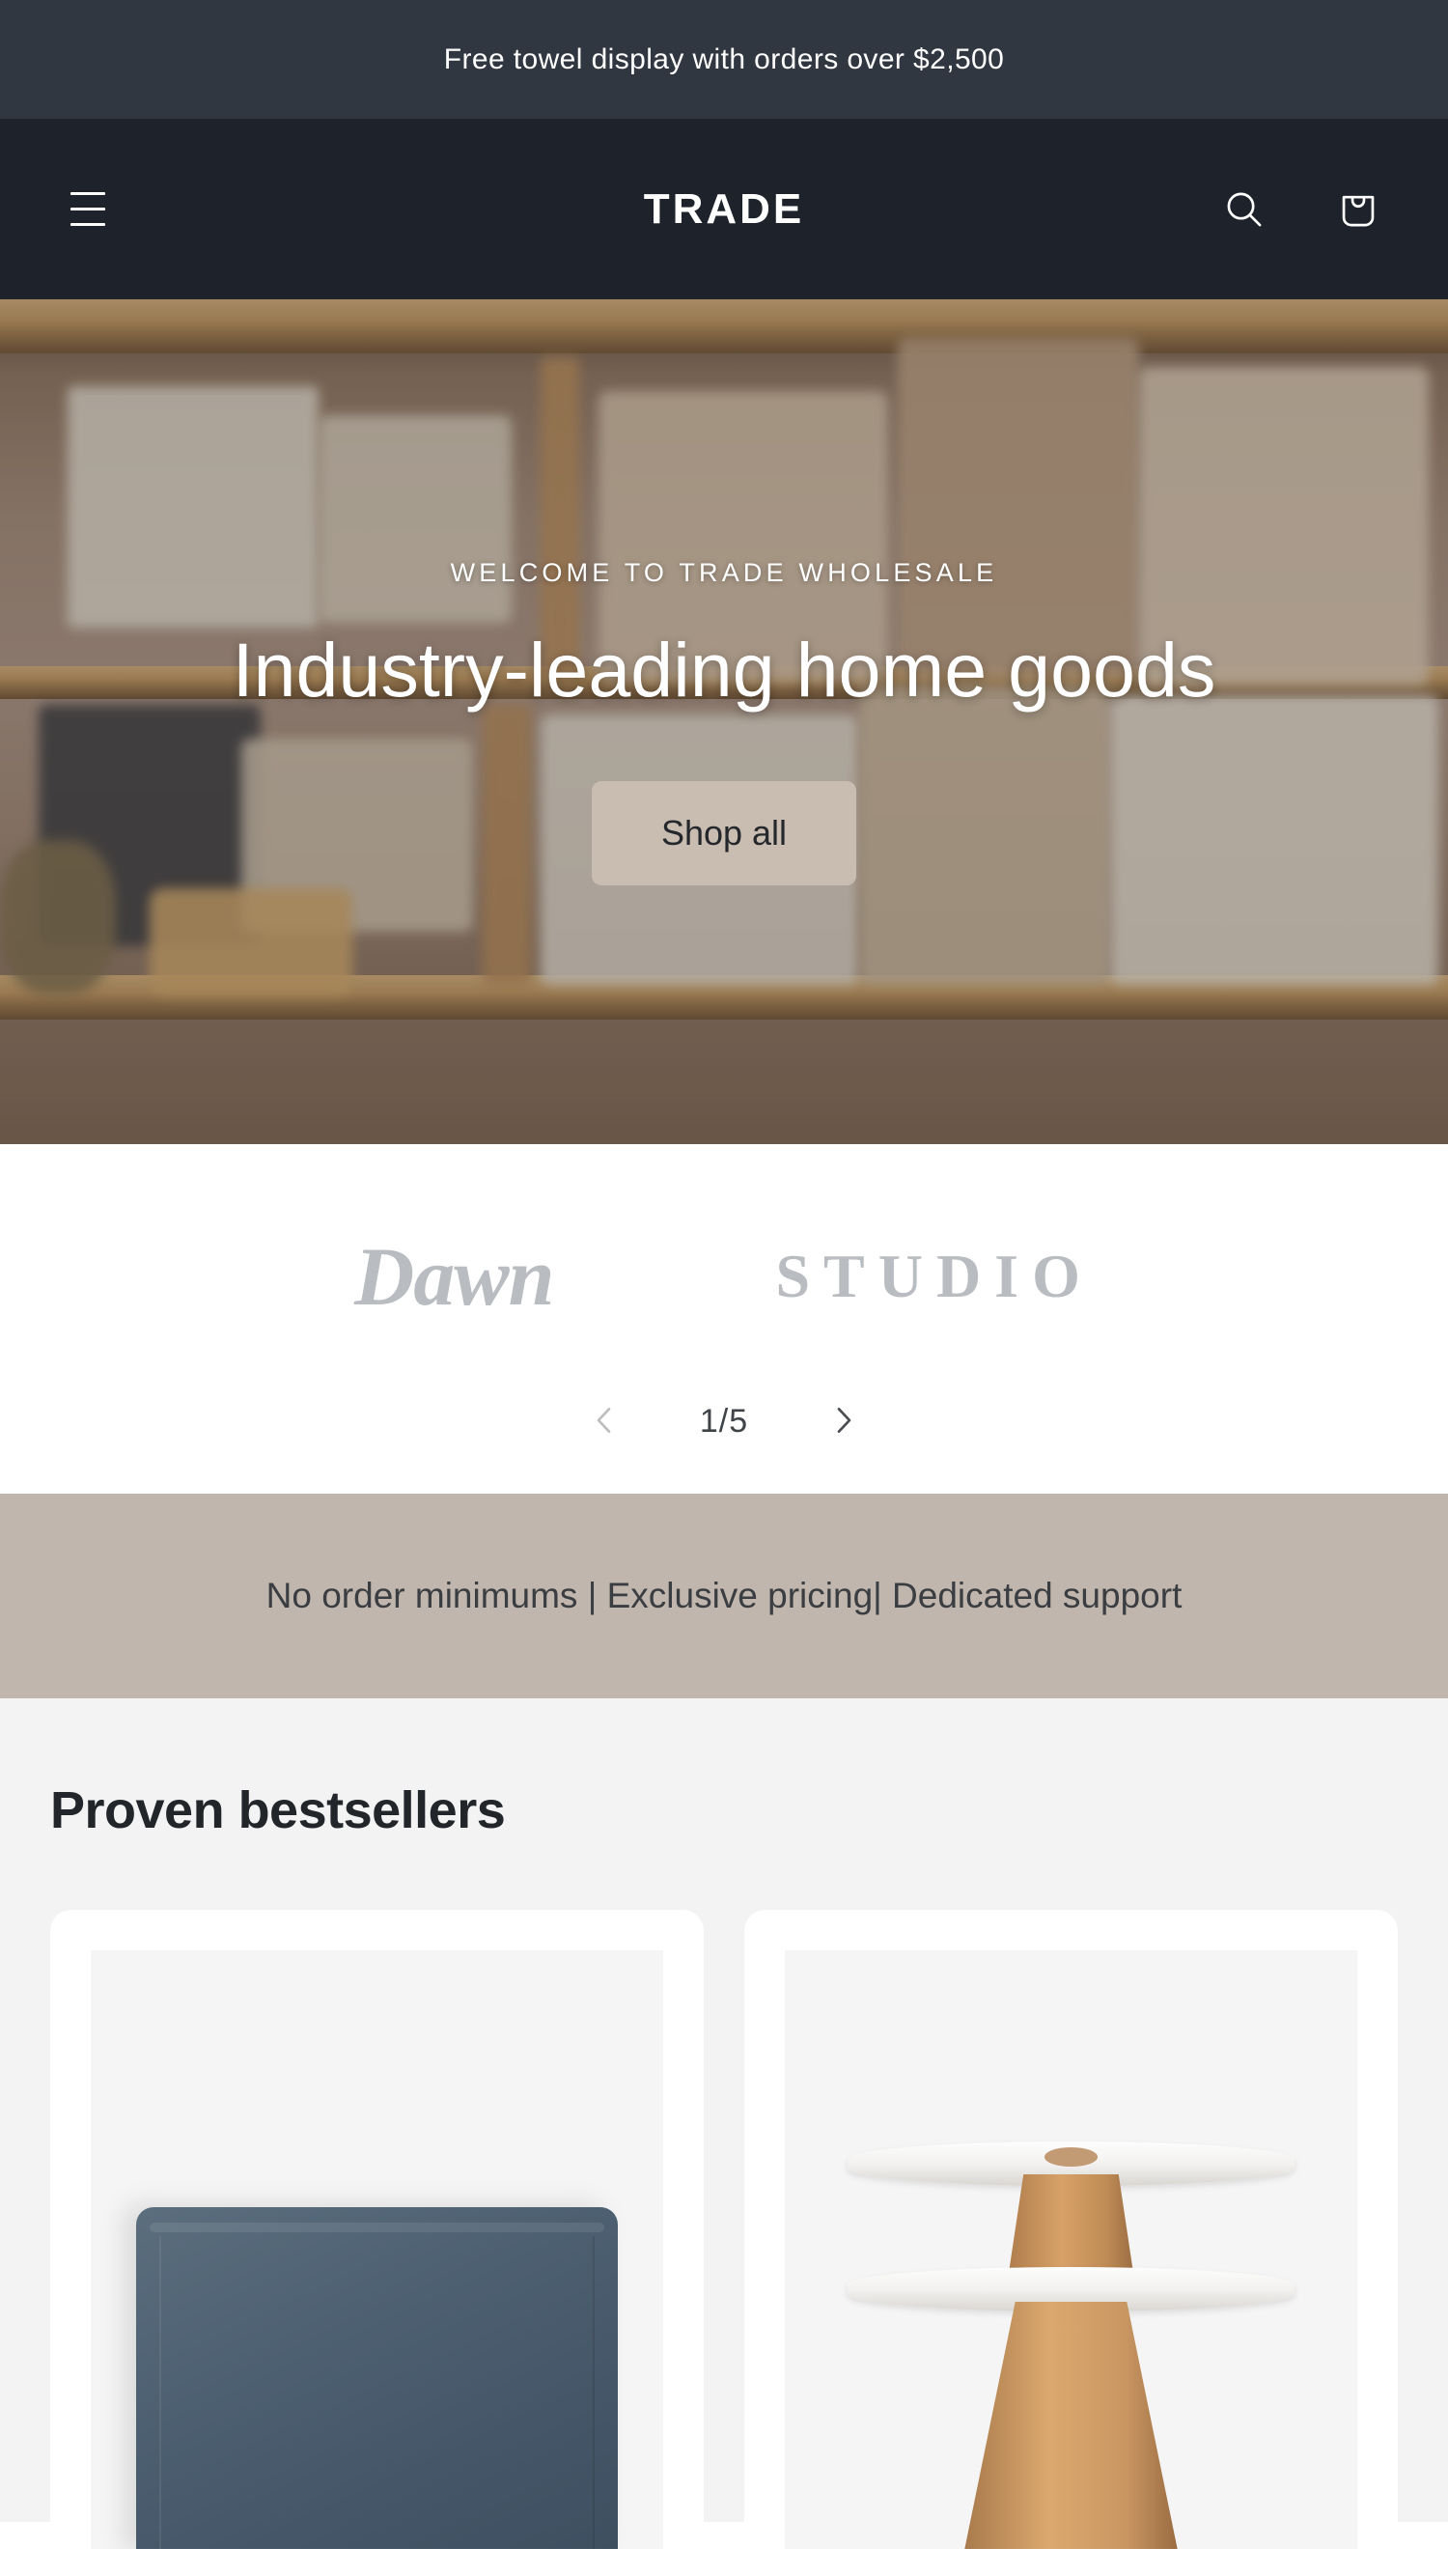  I want to click on cart-button, so click(1359, 210).